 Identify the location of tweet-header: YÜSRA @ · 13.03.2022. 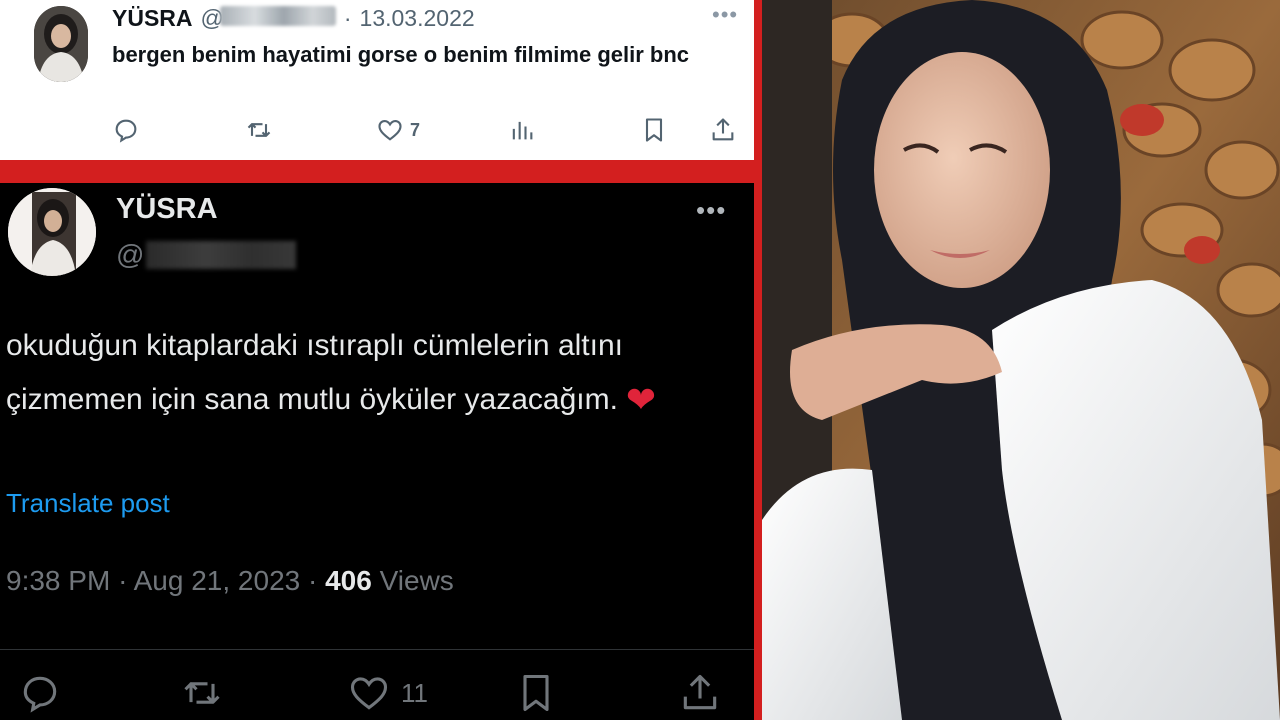
(293, 18).